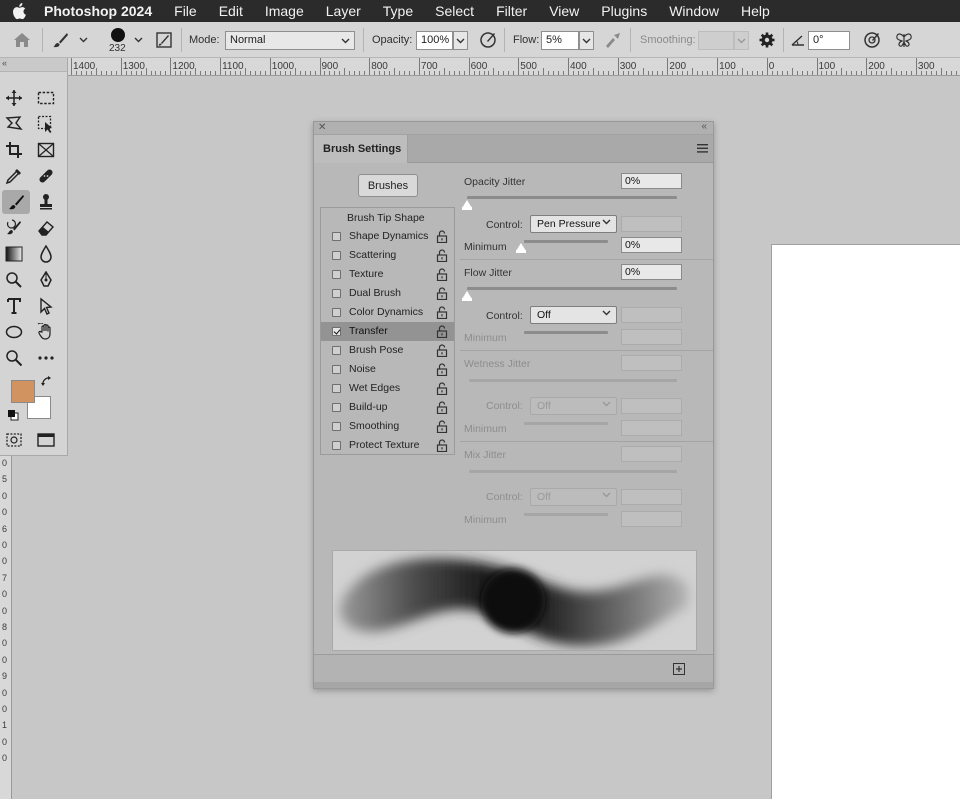 The image size is (960, 799). I want to click on menu-layer: Layer, so click(343, 11).